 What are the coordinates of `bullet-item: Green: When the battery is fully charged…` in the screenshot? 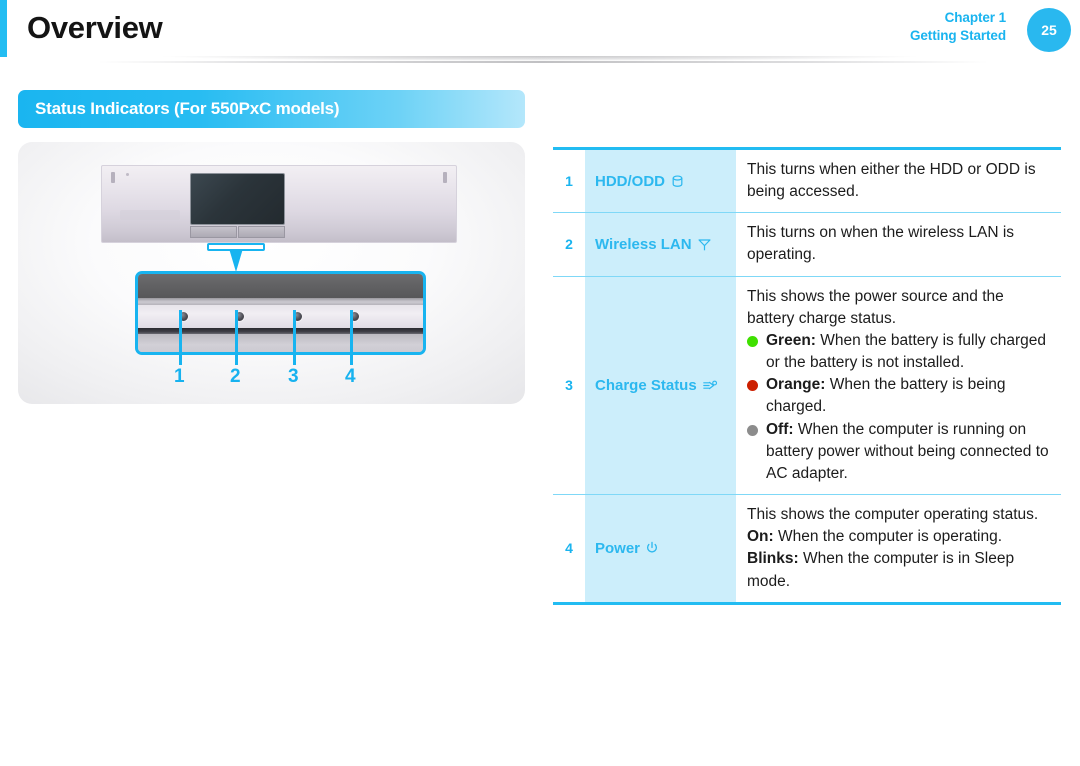 It's located at (900, 352).